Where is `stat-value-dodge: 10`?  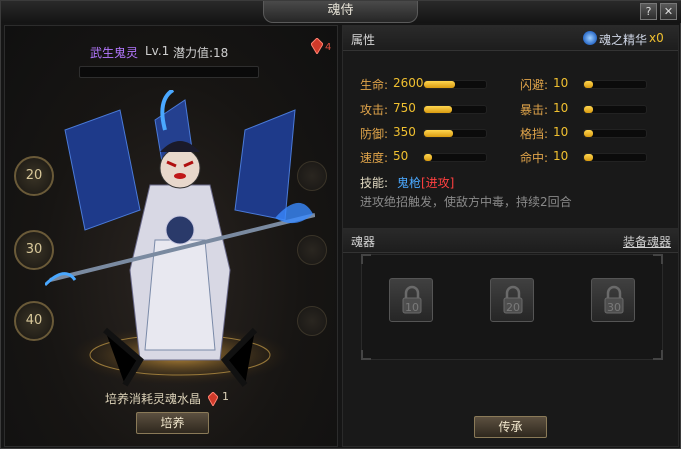
stat-value-dodge: 10 is located at coordinates (561, 83).